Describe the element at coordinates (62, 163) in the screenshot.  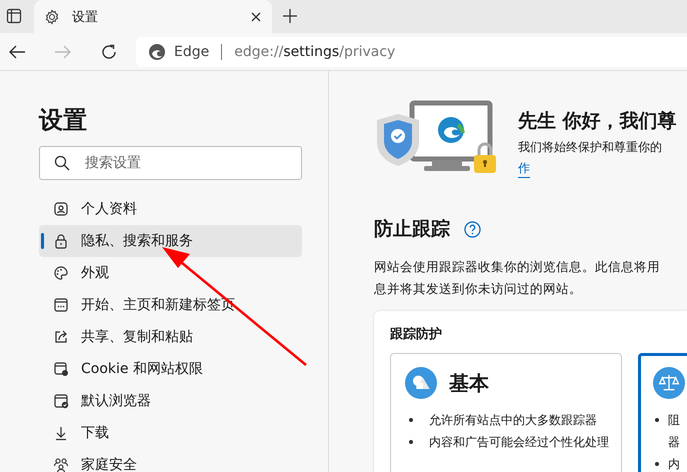
I see `search-icon` at that location.